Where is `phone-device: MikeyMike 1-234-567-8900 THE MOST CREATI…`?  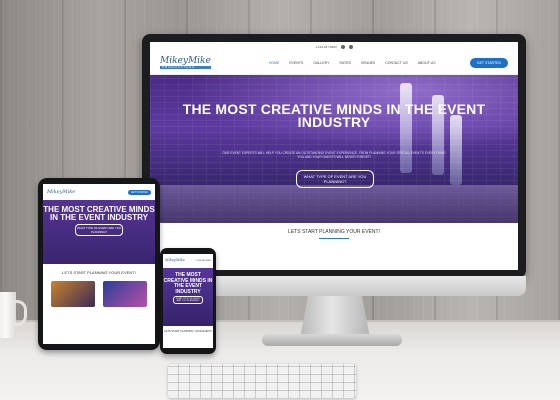
phone-device: MikeyMike 1-234-567-8900 THE MOST CREATI… is located at coordinates (188, 301).